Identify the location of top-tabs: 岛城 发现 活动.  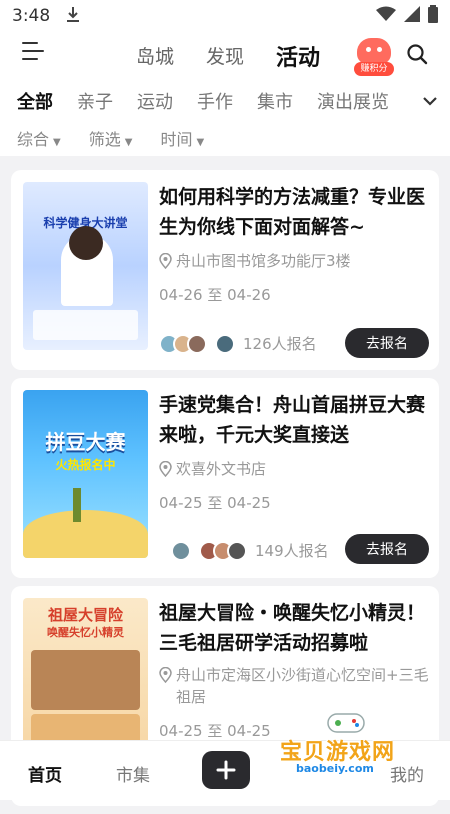
(228, 57).